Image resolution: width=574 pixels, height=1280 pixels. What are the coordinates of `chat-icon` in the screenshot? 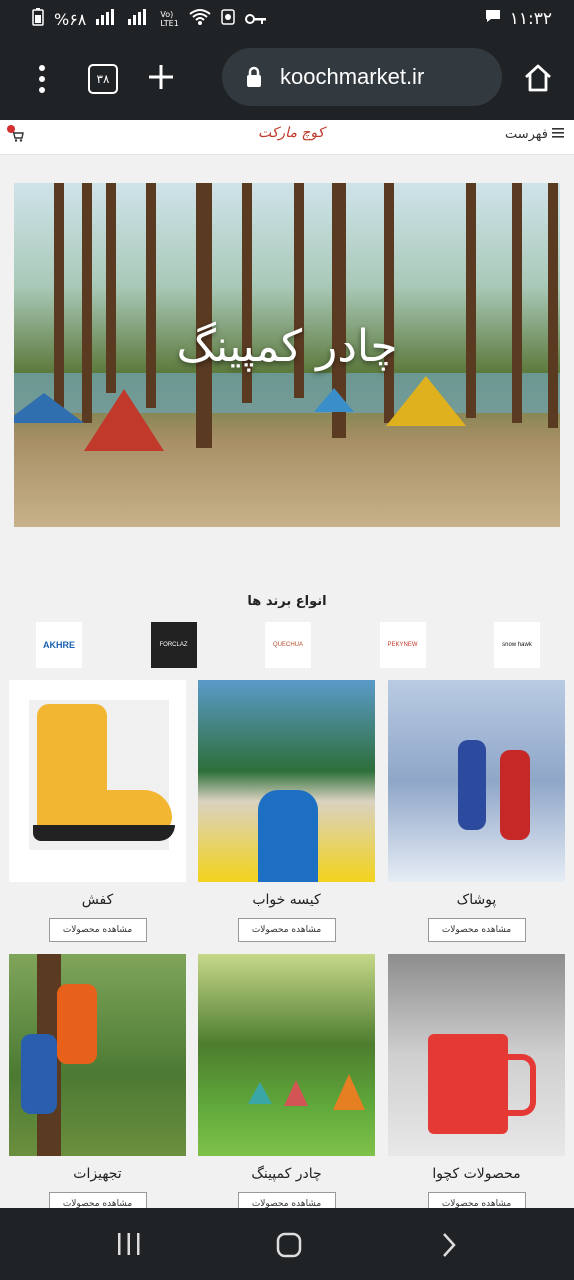 It's located at (493, 18).